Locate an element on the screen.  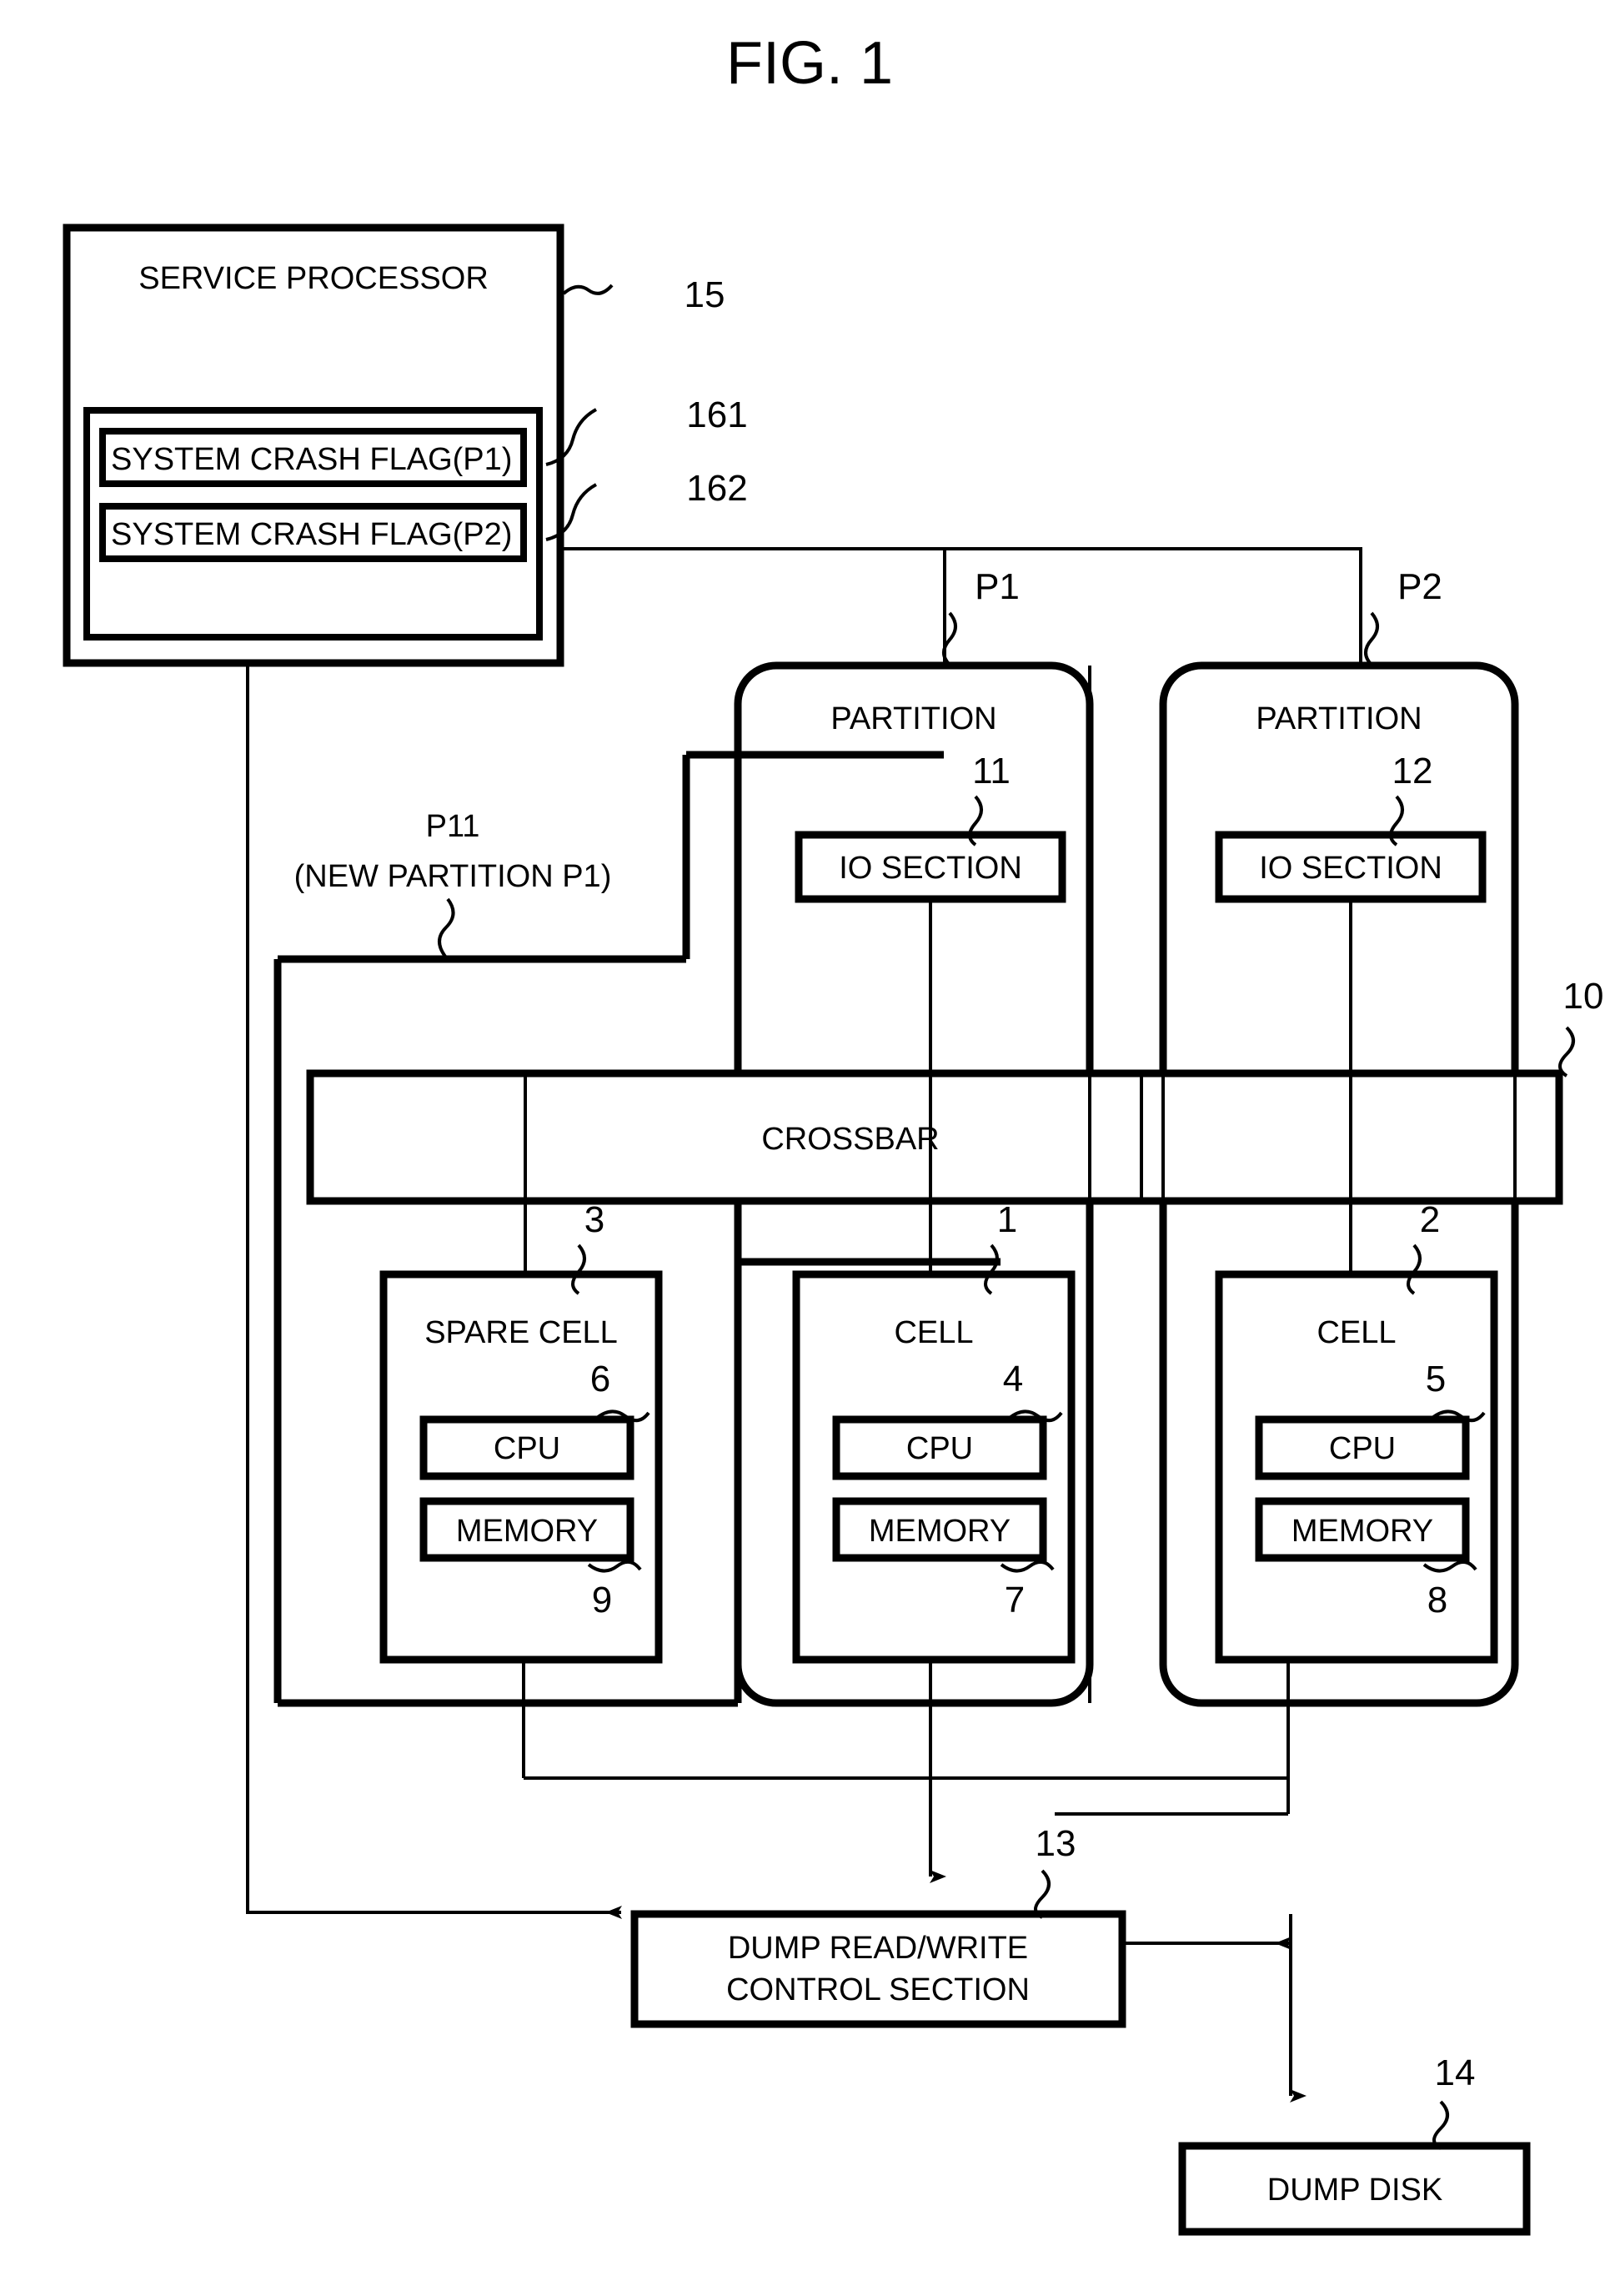
ref-1: 1 is located at coordinates (1007, 1219).